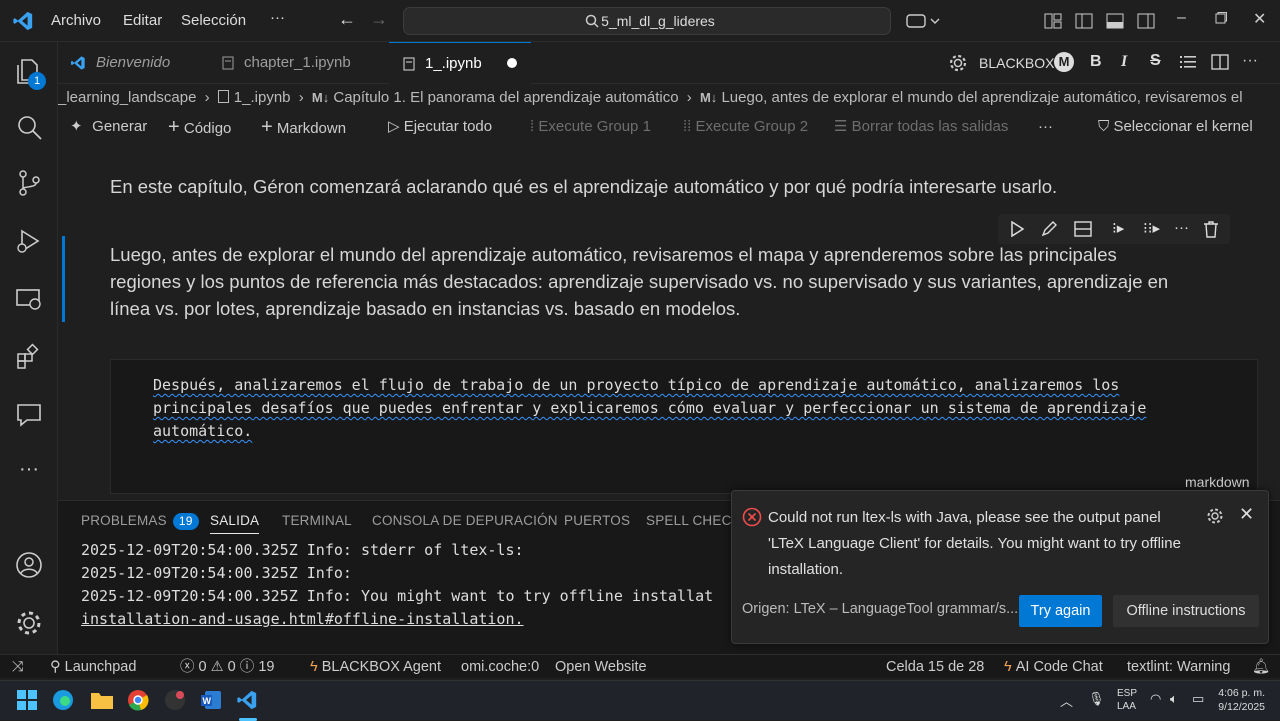 This screenshot has height=721, width=1280. Describe the element at coordinates (1186, 611) in the screenshot. I see `offline-instructions-button: Offline instructions` at that location.